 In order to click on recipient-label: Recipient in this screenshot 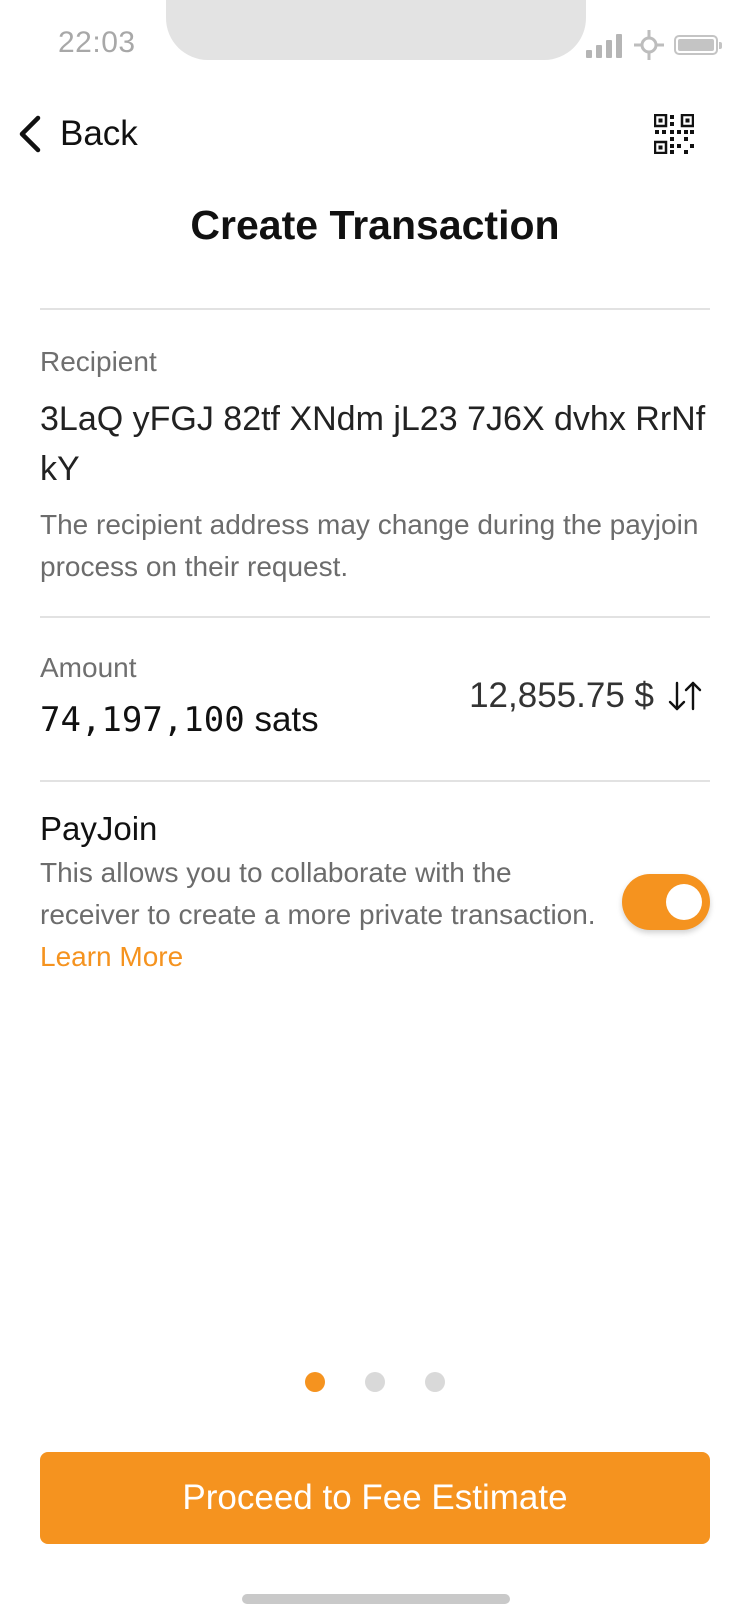, I will do `click(98, 361)`.